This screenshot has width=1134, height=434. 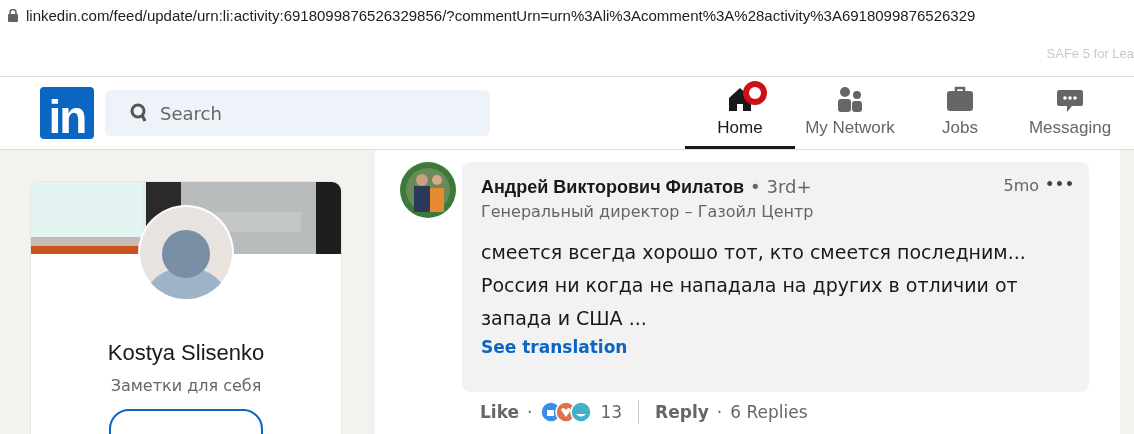 What do you see at coordinates (769, 412) in the screenshot?
I see `replies-link: 6 Replies` at bounding box center [769, 412].